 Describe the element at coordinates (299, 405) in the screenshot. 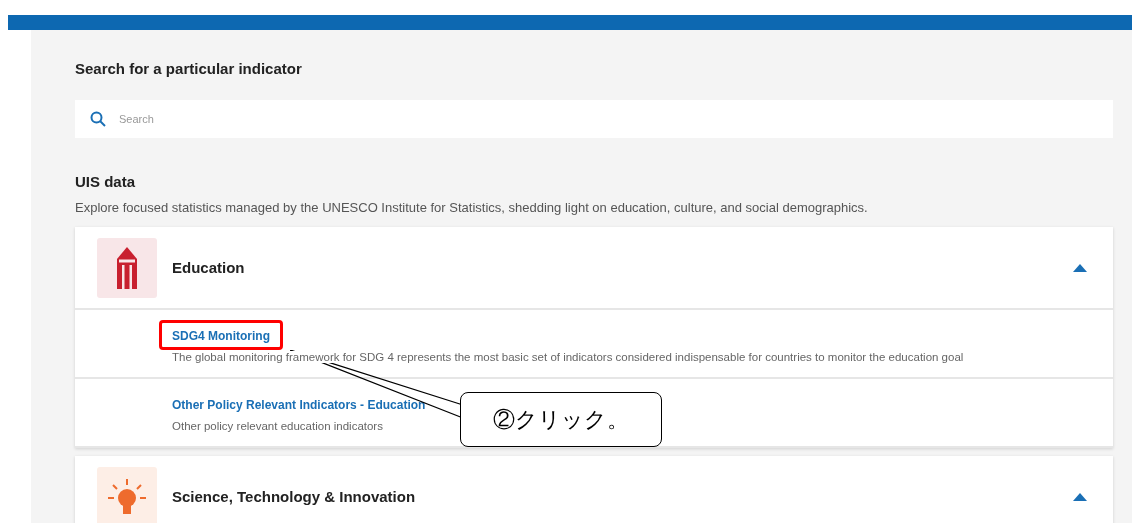

I see `indicator-link: Other Policy Relevant Indicators - Education` at that location.